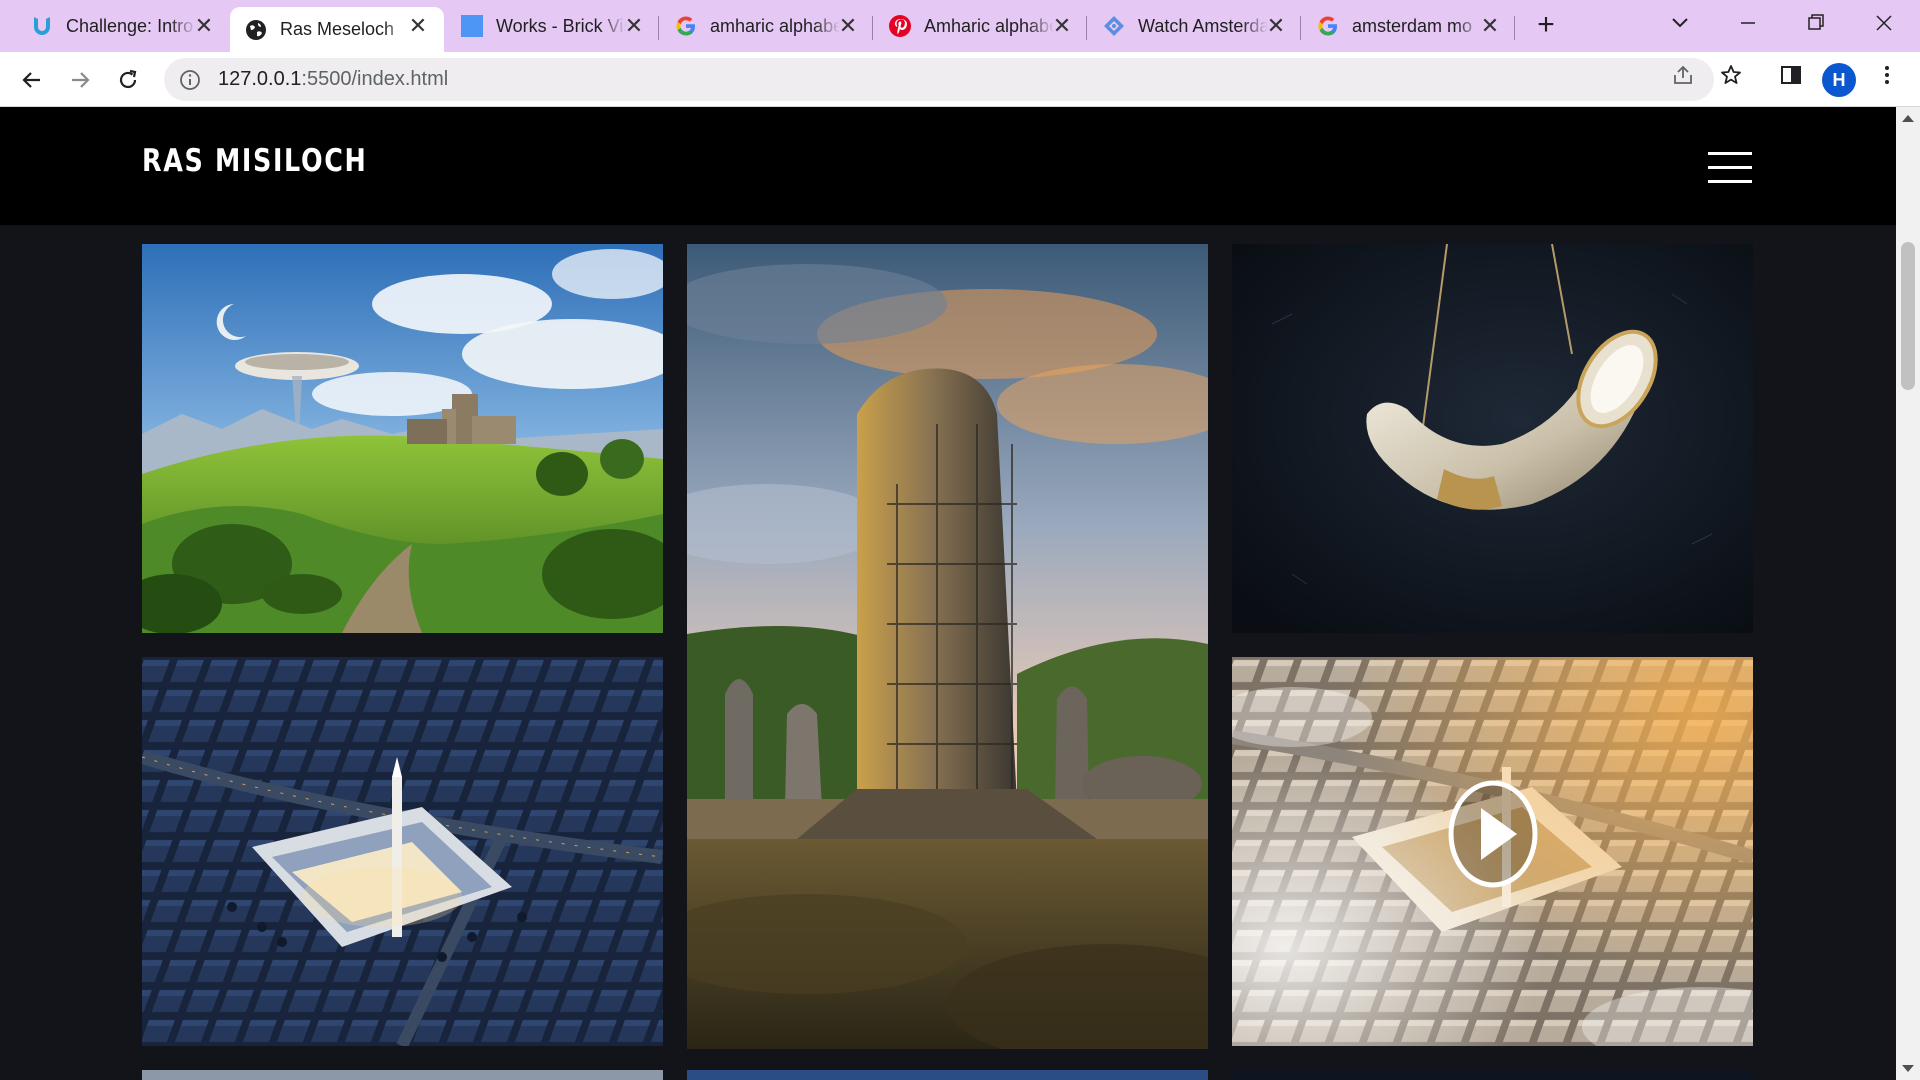  I want to click on close-icon, so click(1884, 23).